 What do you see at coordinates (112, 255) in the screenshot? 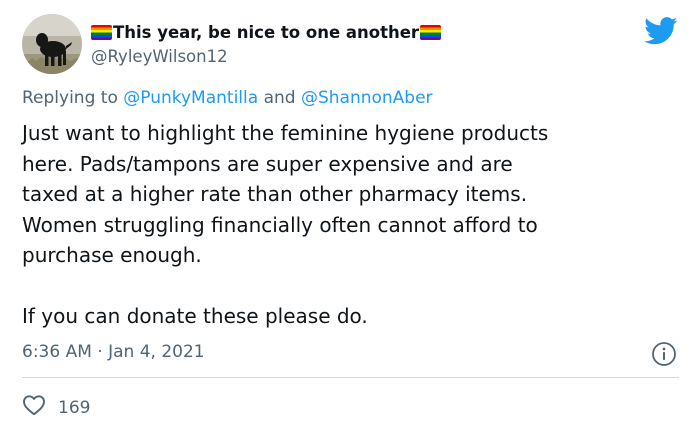
I see `tweet-line: purchase enough.` at bounding box center [112, 255].